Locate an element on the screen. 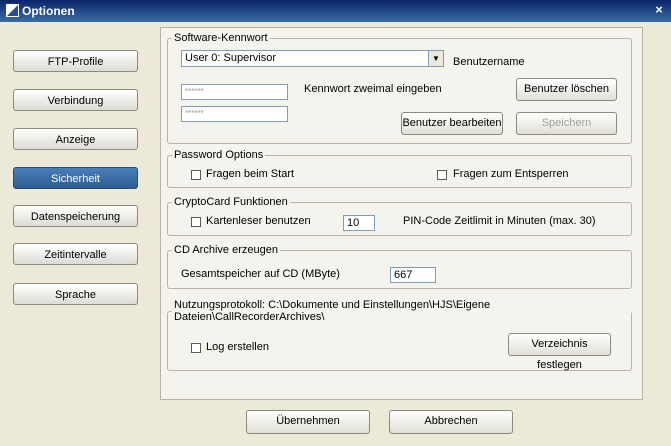  save-button: Speichern is located at coordinates (566, 123).